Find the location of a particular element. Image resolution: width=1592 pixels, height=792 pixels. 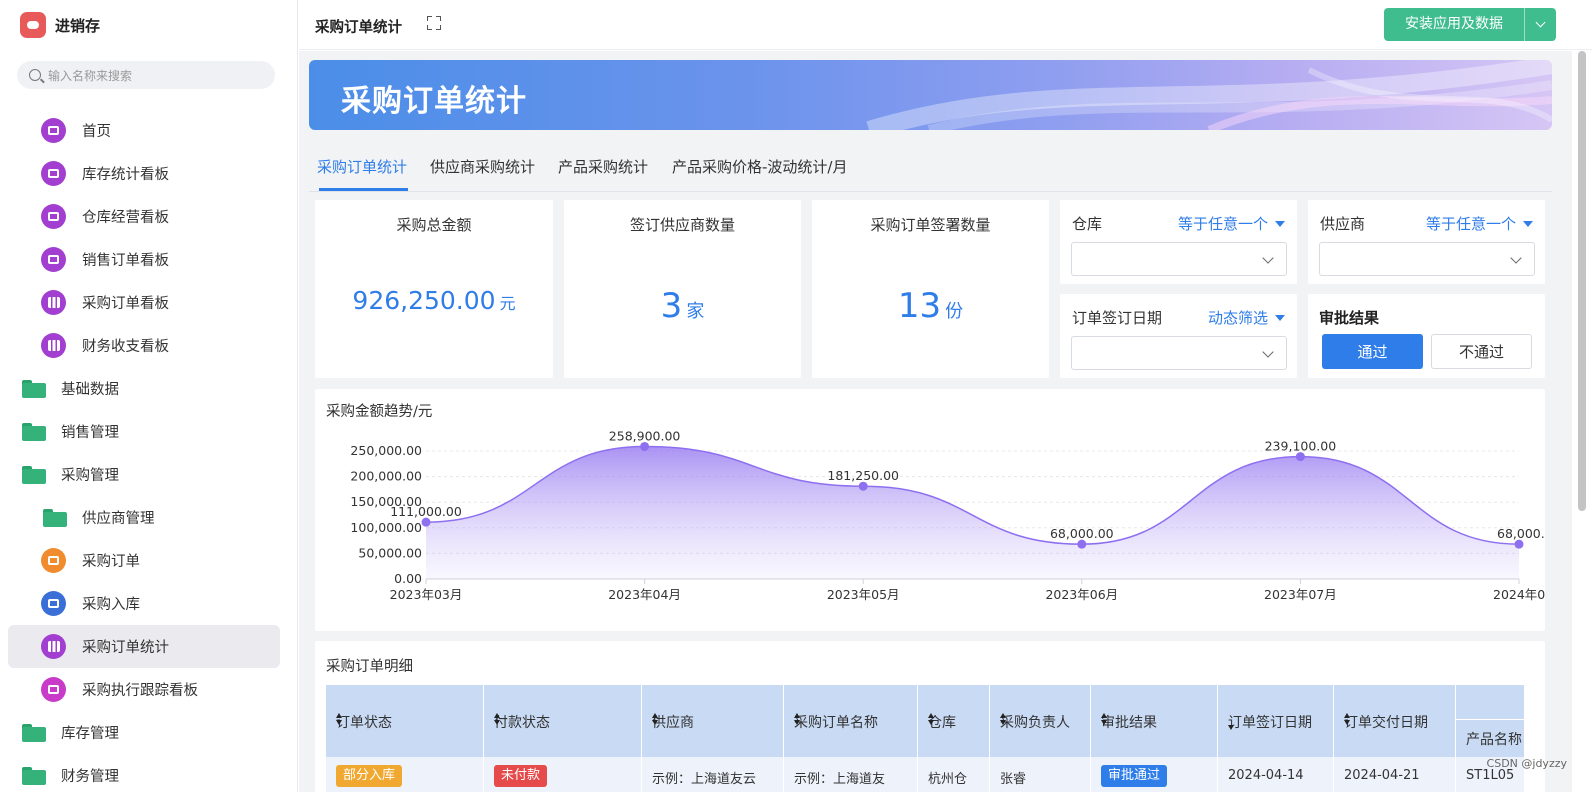

tab-product-stats: 产品采购统计 is located at coordinates (603, 166).